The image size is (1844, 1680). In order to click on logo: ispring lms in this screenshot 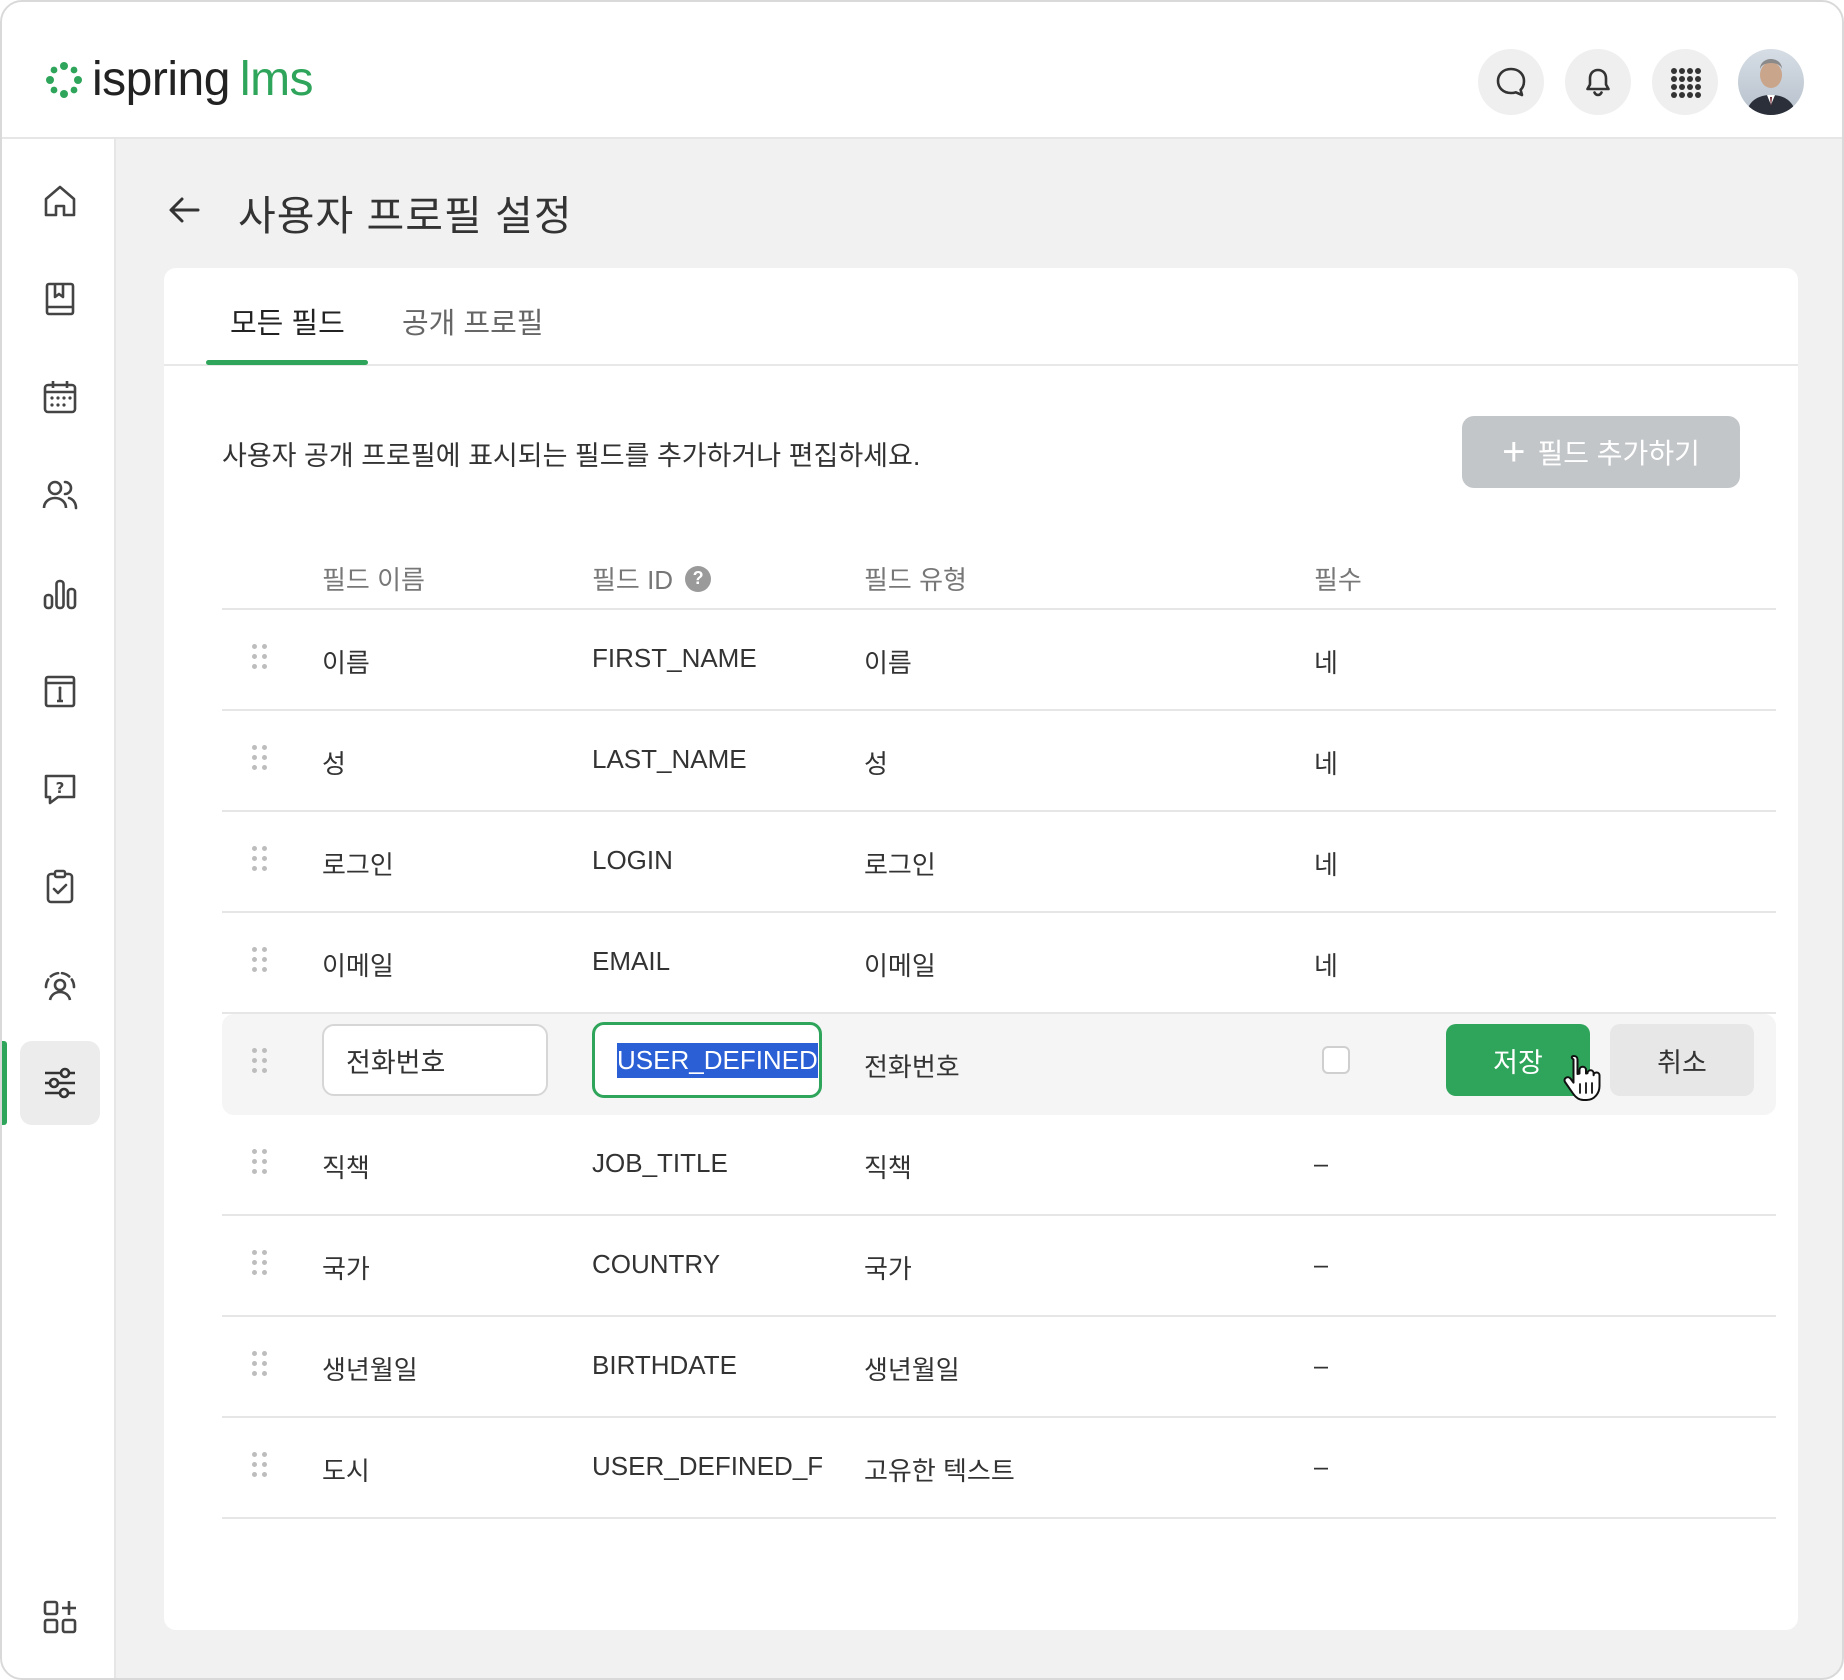, I will do `click(179, 79)`.